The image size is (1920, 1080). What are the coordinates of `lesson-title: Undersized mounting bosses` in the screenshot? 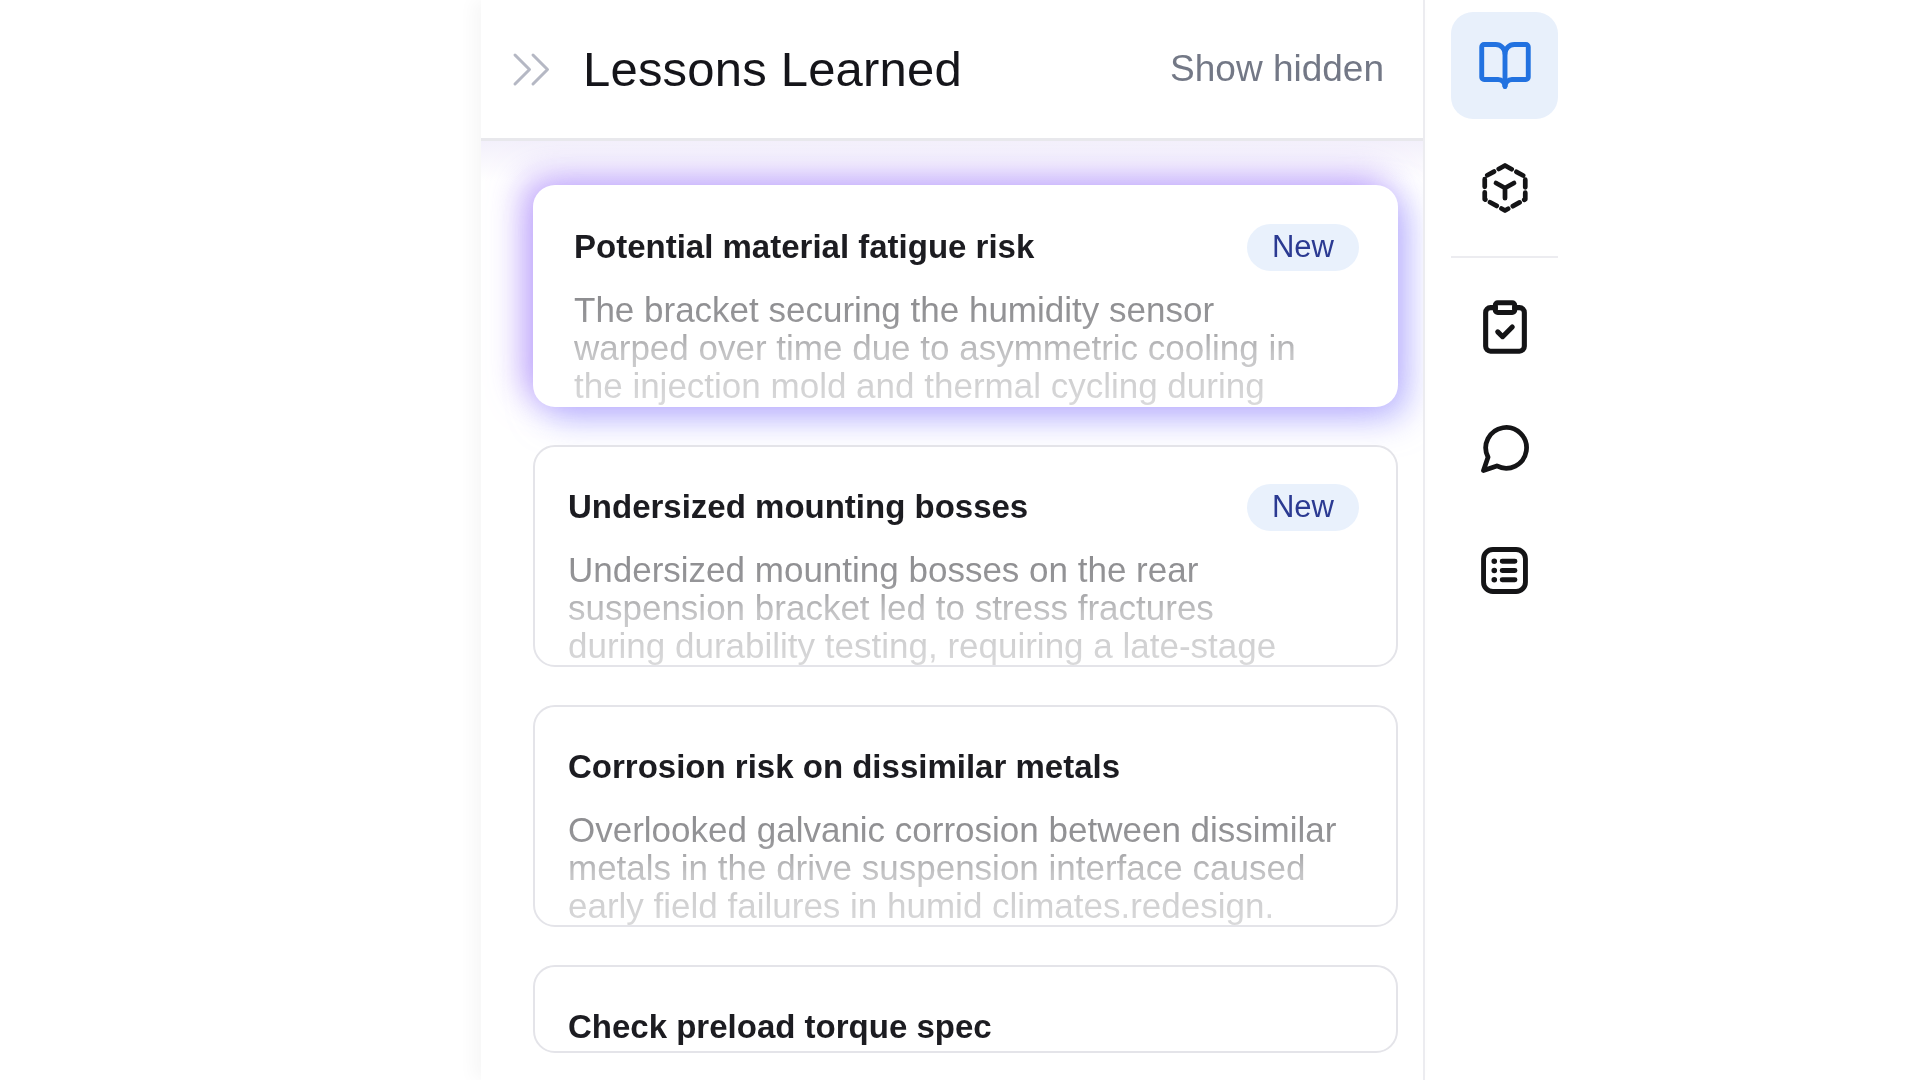 It's located at (798, 507).